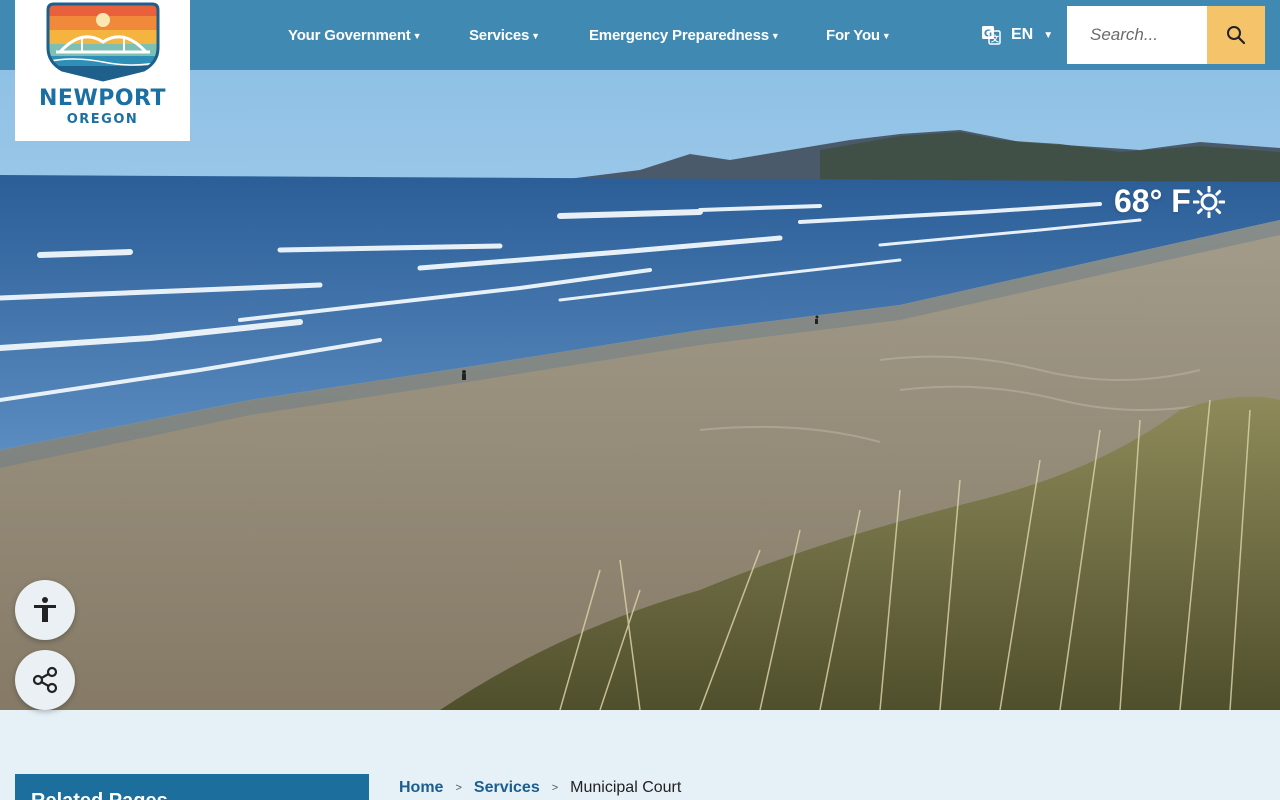  I want to click on language-selector: G 文 EN ▼, so click(1017, 35).